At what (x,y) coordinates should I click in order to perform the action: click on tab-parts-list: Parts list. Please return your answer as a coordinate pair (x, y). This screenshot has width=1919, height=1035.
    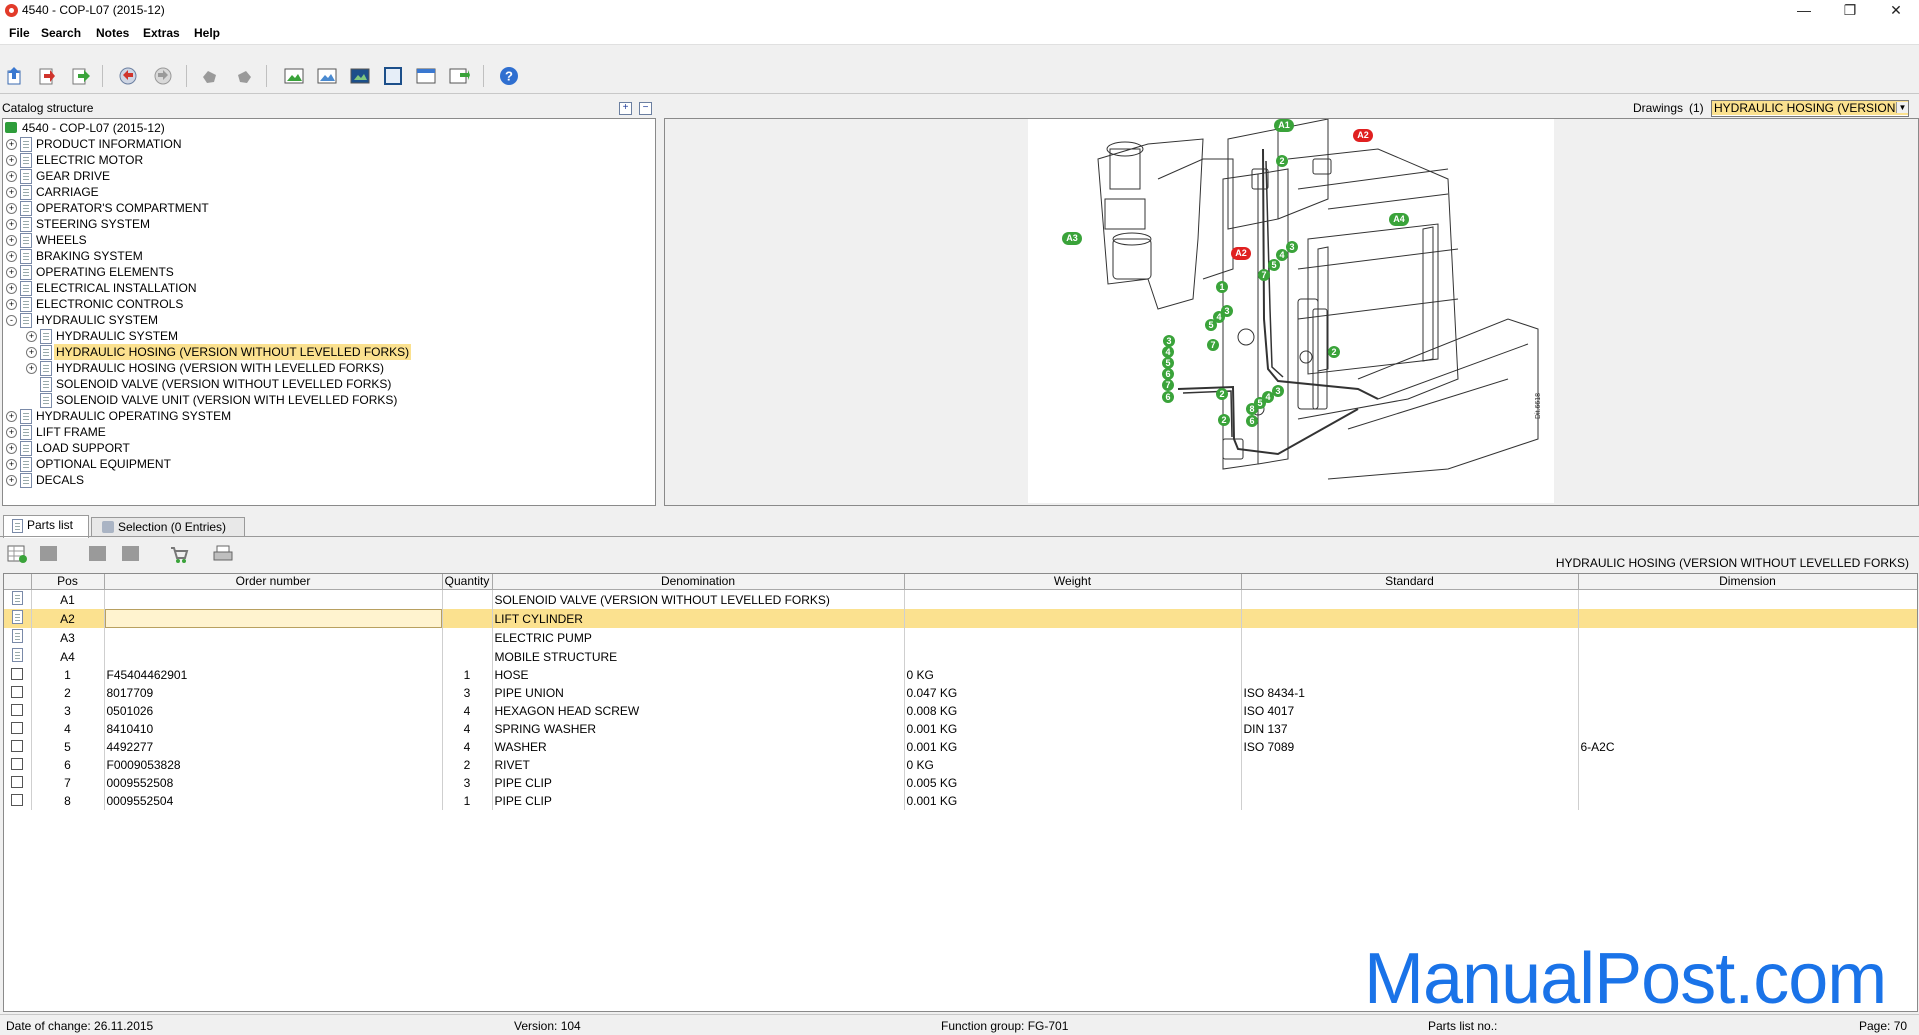
    Looking at the image, I should click on (46, 526).